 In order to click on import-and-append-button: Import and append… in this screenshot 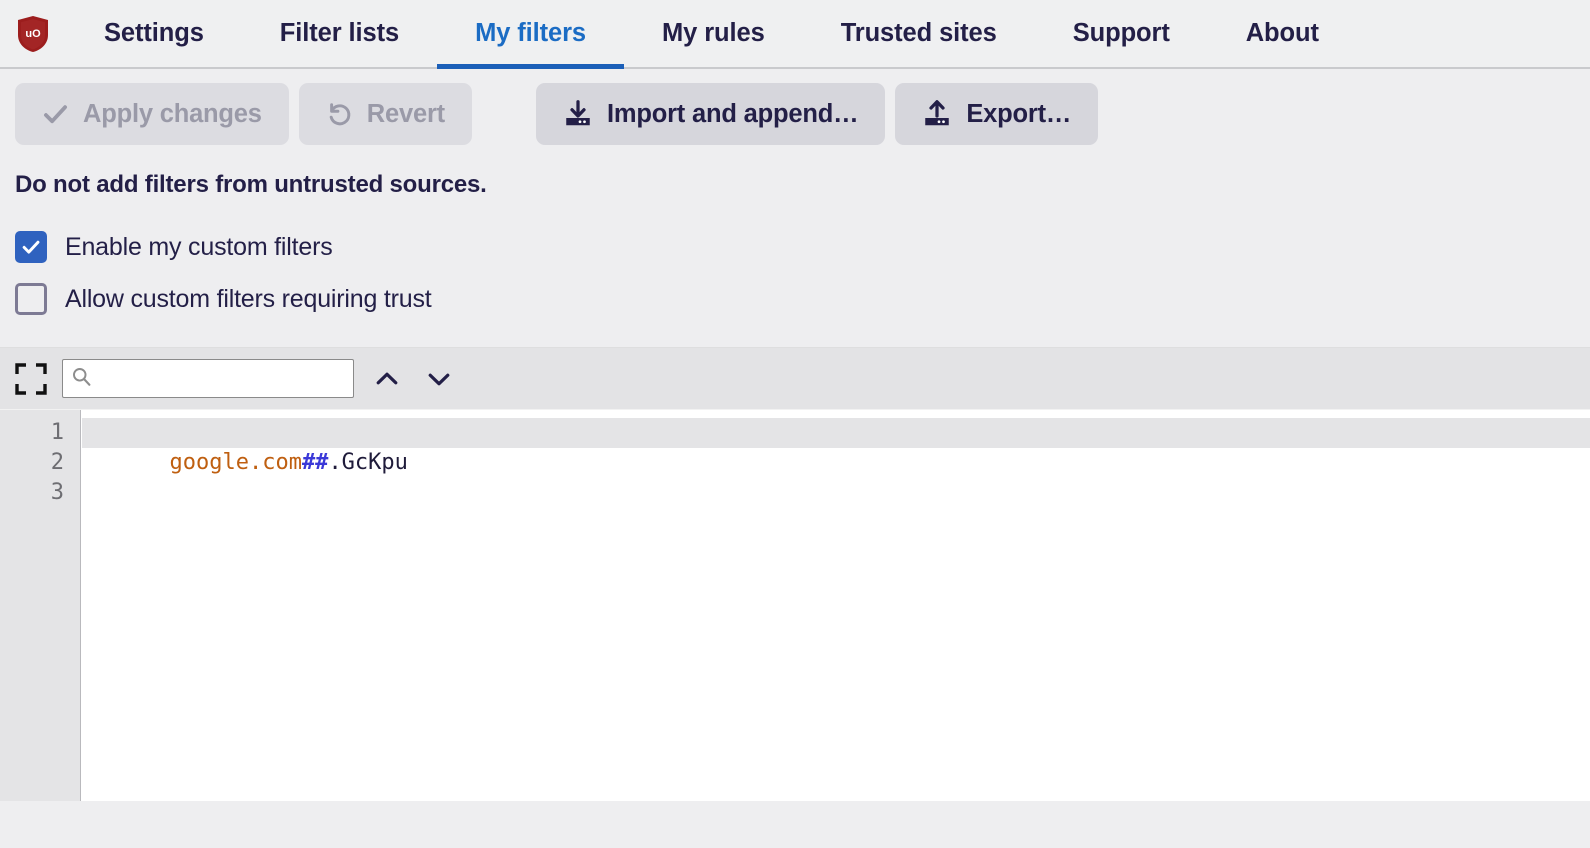, I will do `click(710, 114)`.